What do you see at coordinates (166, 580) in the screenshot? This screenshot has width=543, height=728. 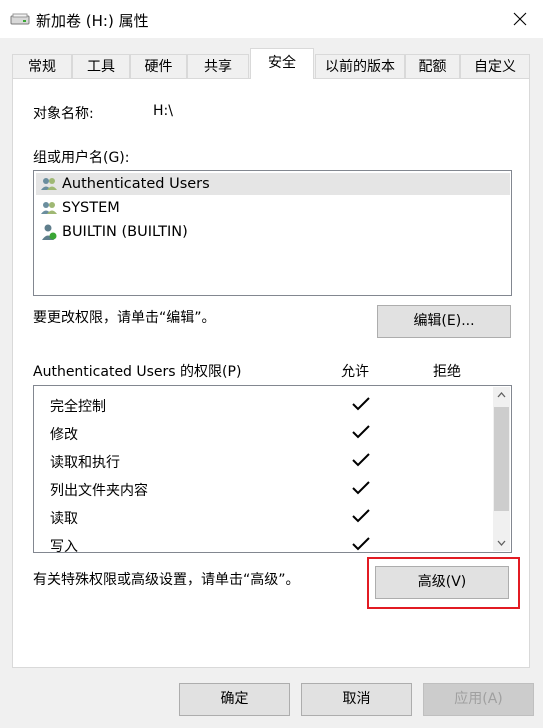 I see `advanced-hint: 有关特殊权限或高级设置，请单击“高级”。` at bounding box center [166, 580].